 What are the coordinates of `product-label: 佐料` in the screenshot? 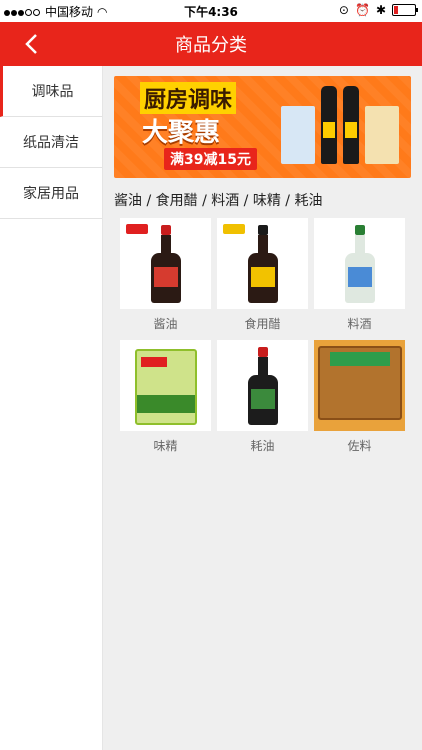 It's located at (359, 446).